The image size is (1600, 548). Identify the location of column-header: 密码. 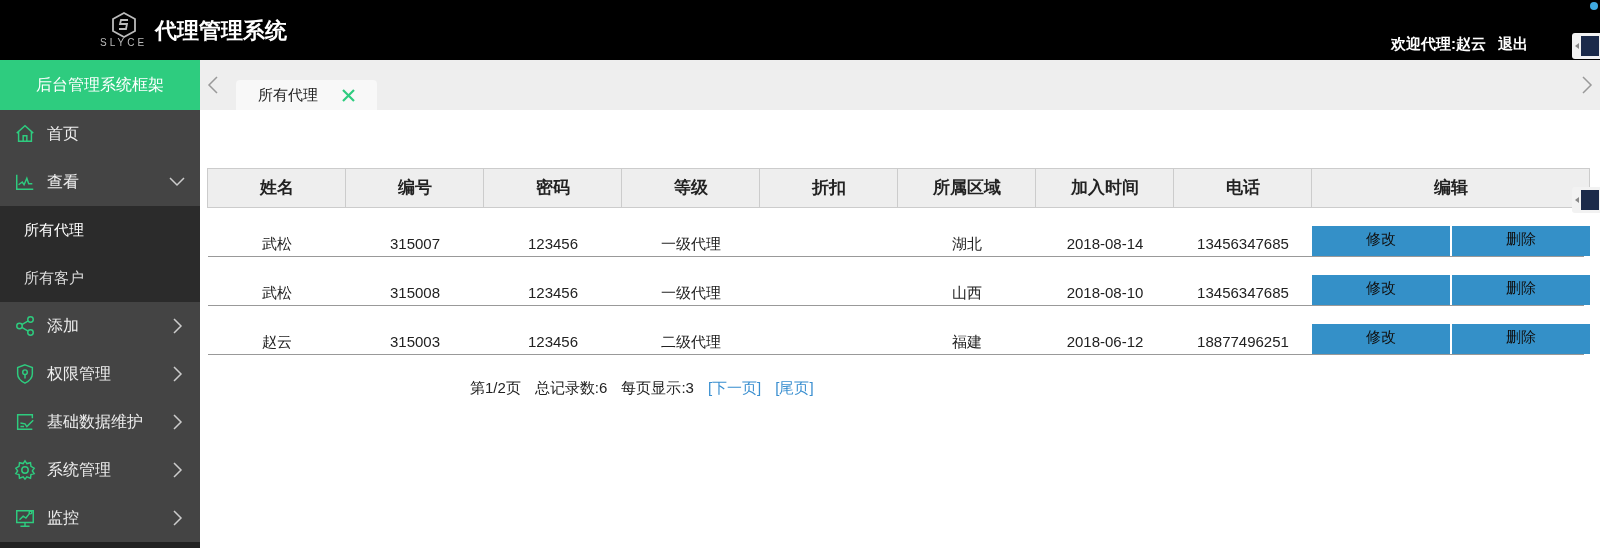
(552, 188).